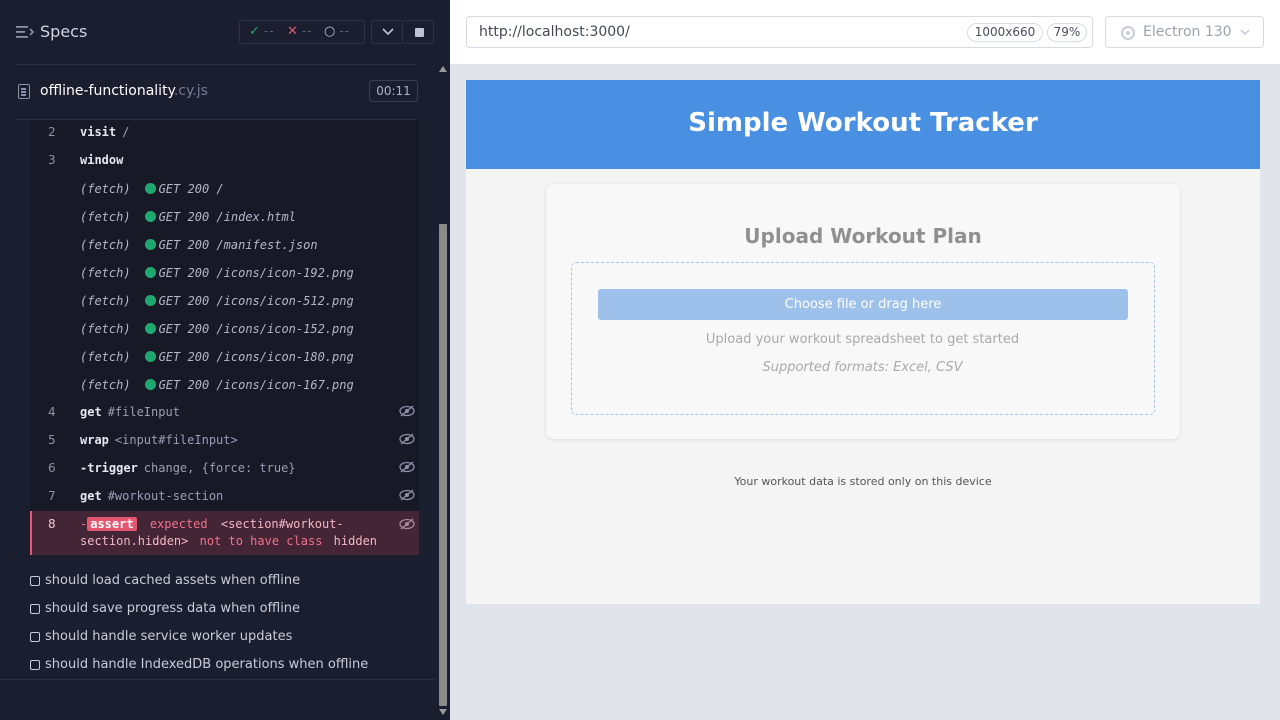 Image resolution: width=1280 pixels, height=720 pixels. What do you see at coordinates (217, 357) in the screenshot?
I see `fetch-row: (fetch) GET 200 /icons/icon-180.png` at bounding box center [217, 357].